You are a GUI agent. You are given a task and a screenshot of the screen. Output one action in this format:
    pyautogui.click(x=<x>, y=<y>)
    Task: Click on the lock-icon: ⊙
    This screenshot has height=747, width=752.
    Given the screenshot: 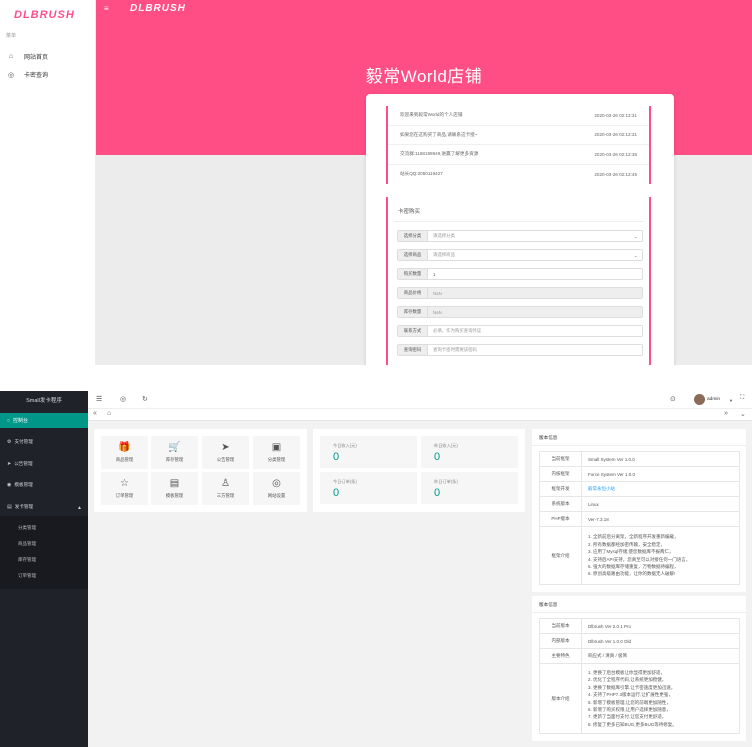 What is the action you would take?
    pyautogui.click(x=673, y=399)
    